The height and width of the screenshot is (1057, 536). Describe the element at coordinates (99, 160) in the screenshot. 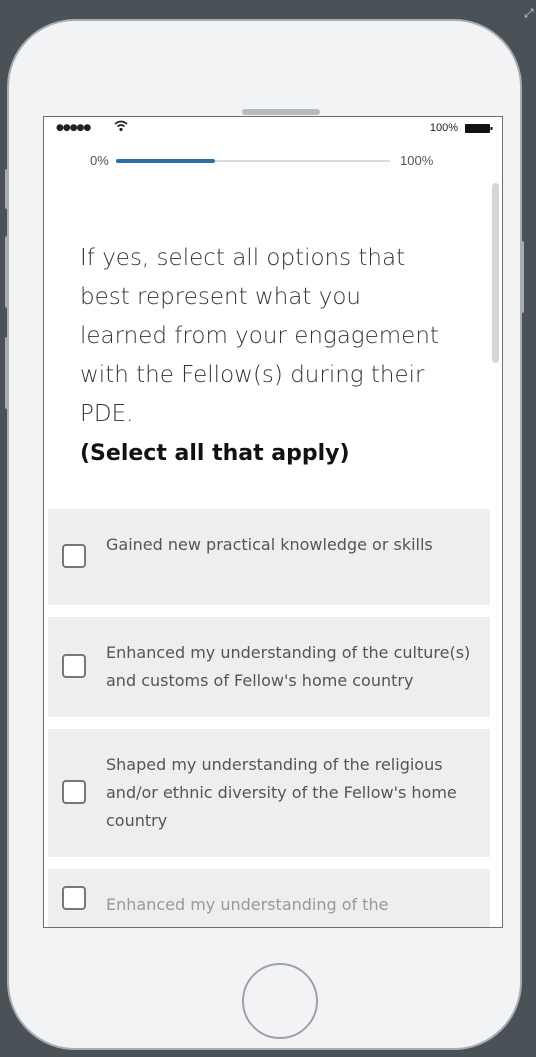

I see `progress-start-label: 0%` at that location.